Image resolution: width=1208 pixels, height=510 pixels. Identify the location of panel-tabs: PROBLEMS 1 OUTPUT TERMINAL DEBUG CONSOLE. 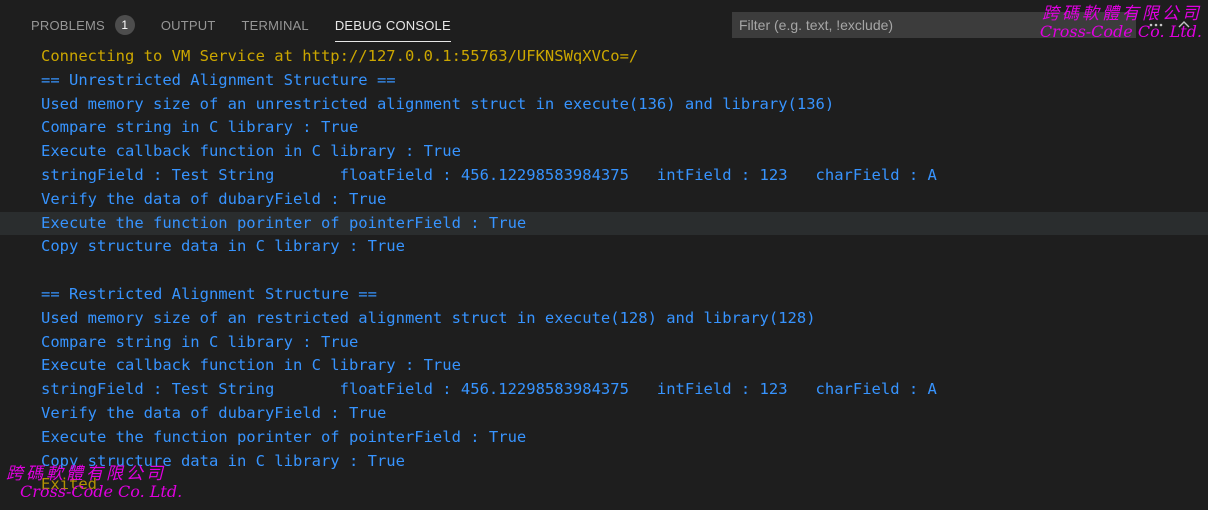
(241, 25).